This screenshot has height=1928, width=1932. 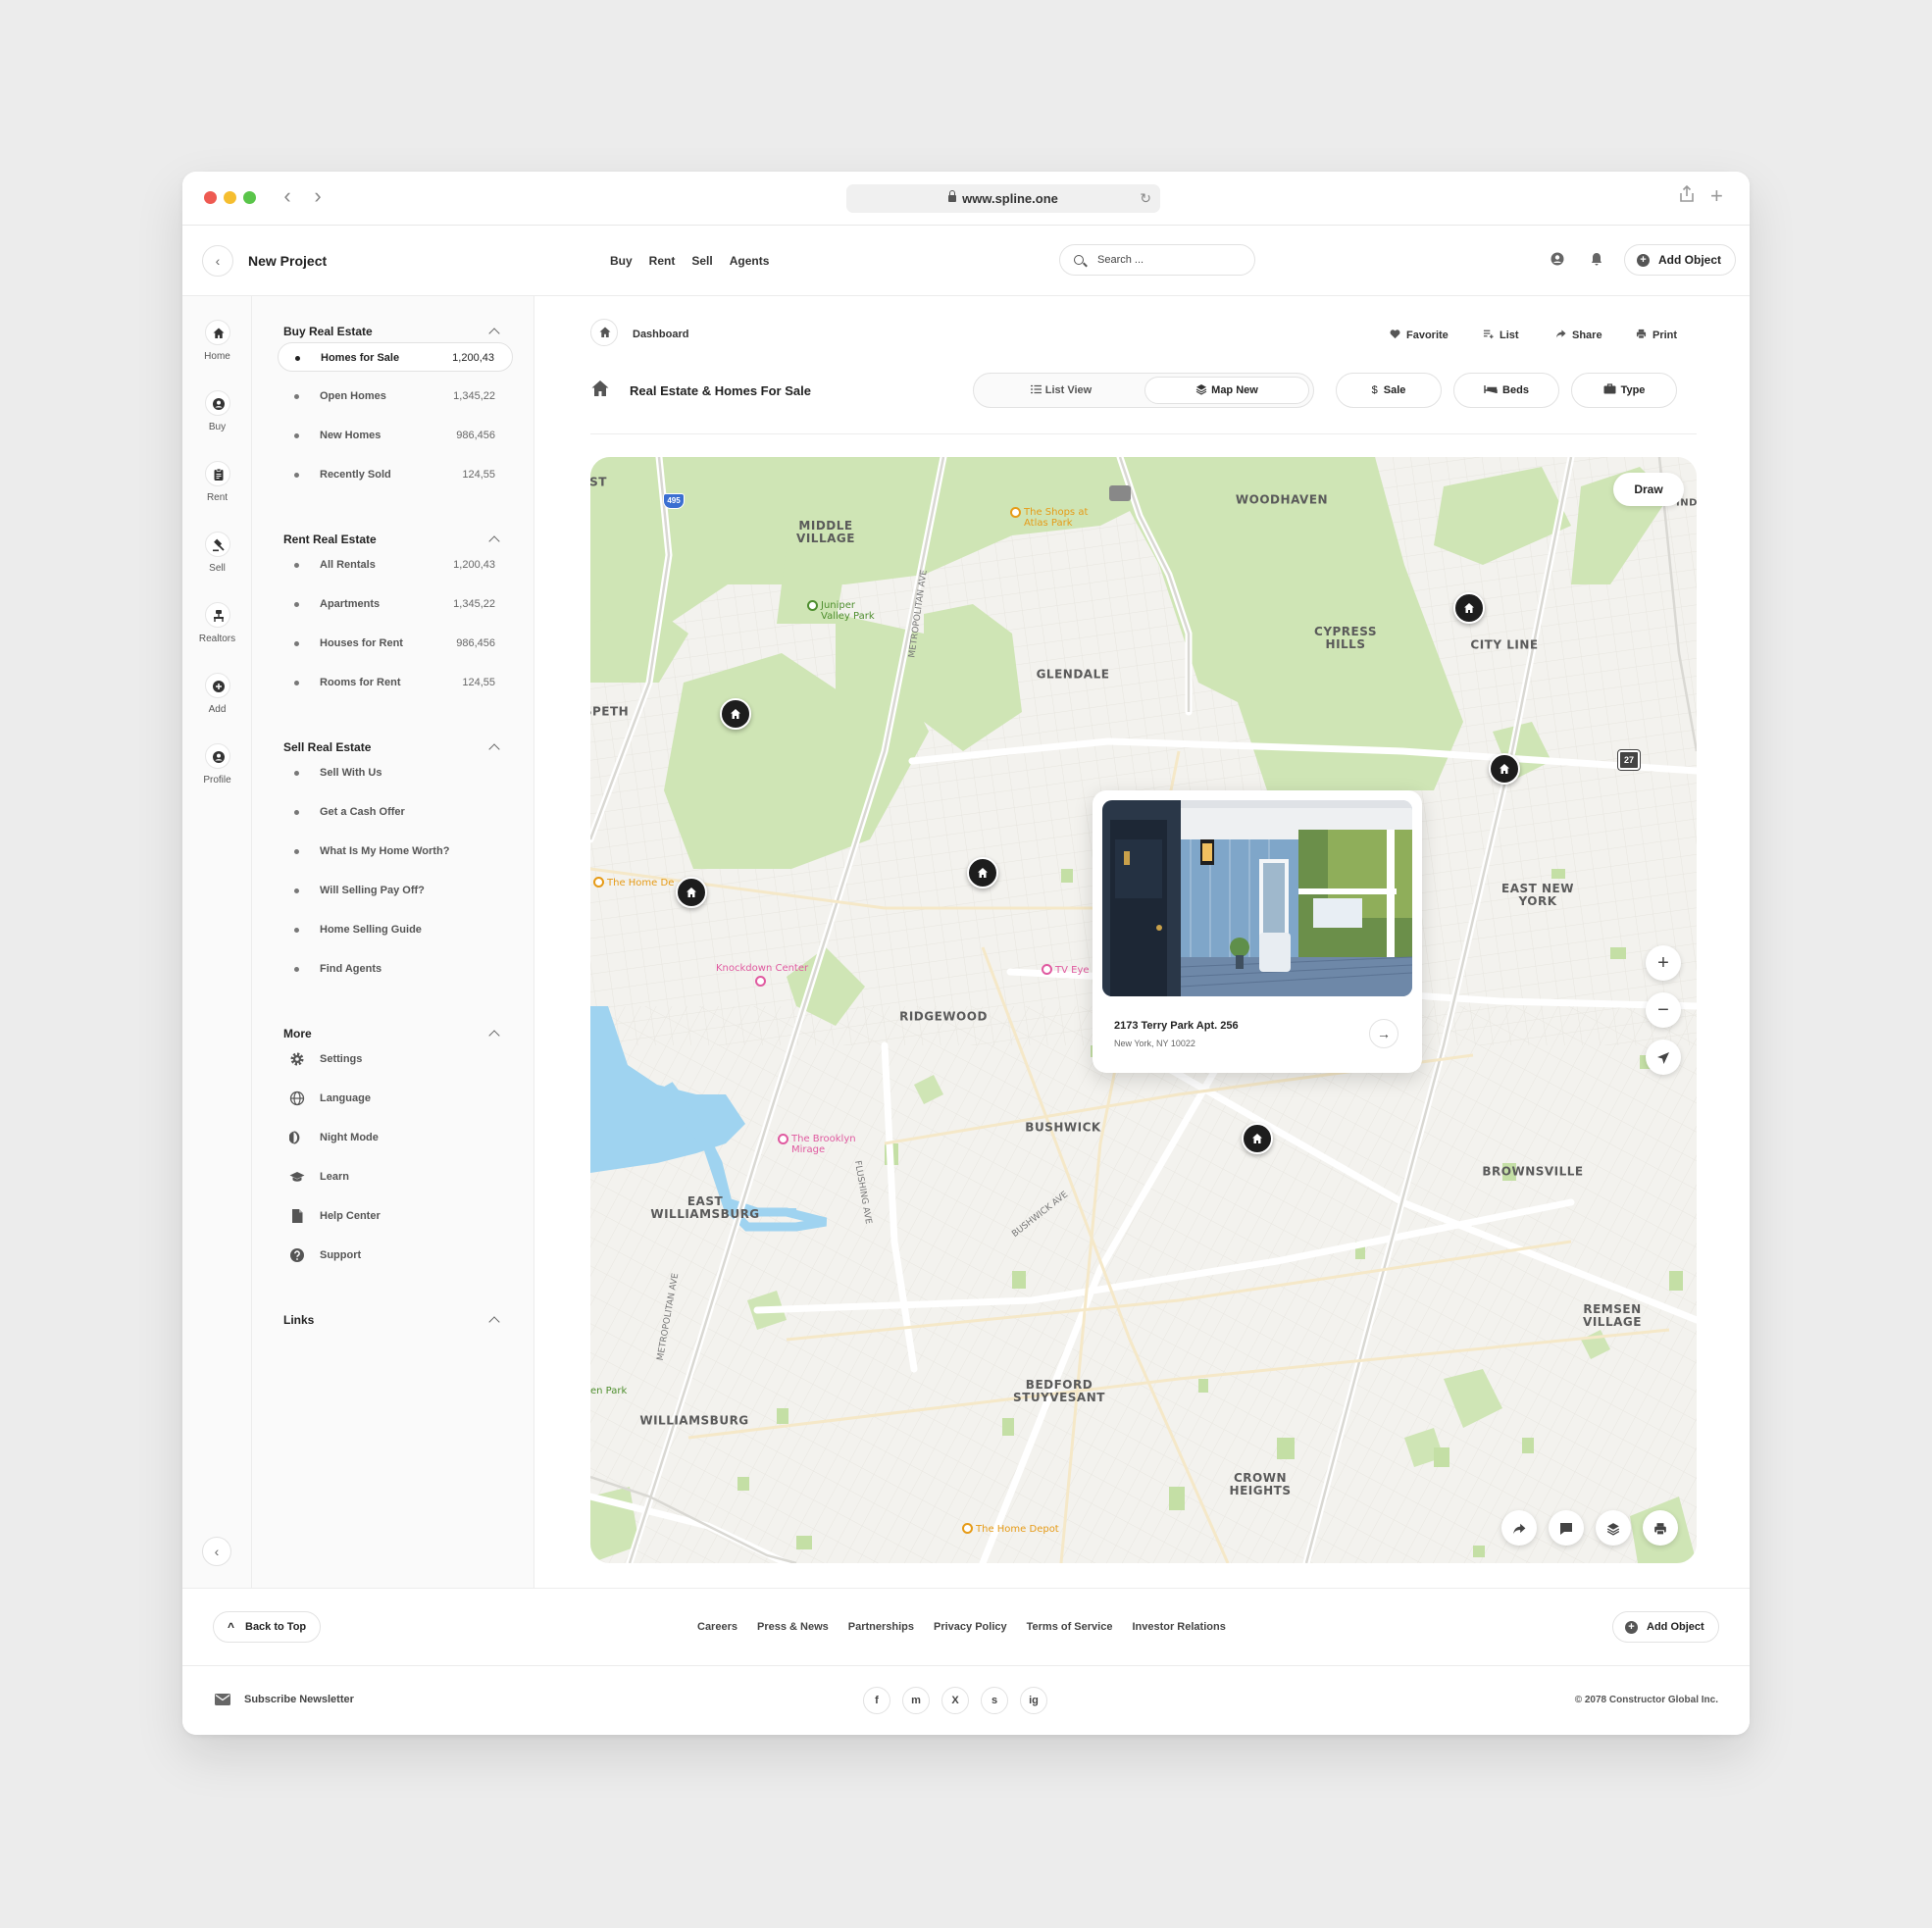 I want to click on add-object-button: + Add Object, so click(x=1680, y=260).